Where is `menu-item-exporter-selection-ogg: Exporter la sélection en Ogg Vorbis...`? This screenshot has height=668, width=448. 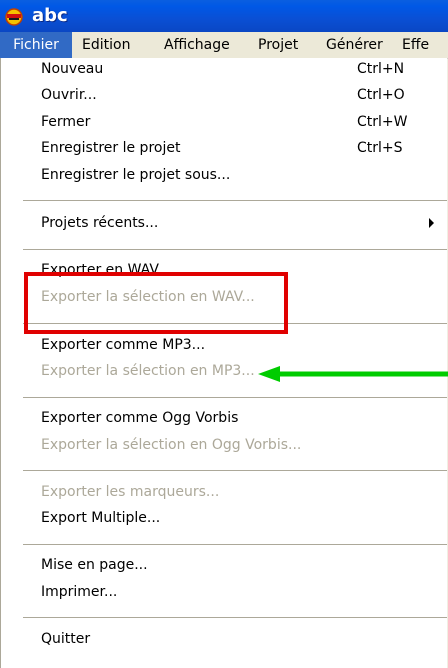
menu-item-exporter-selection-ogg: Exporter la sélection en Ogg Vorbis... is located at coordinates (224, 445).